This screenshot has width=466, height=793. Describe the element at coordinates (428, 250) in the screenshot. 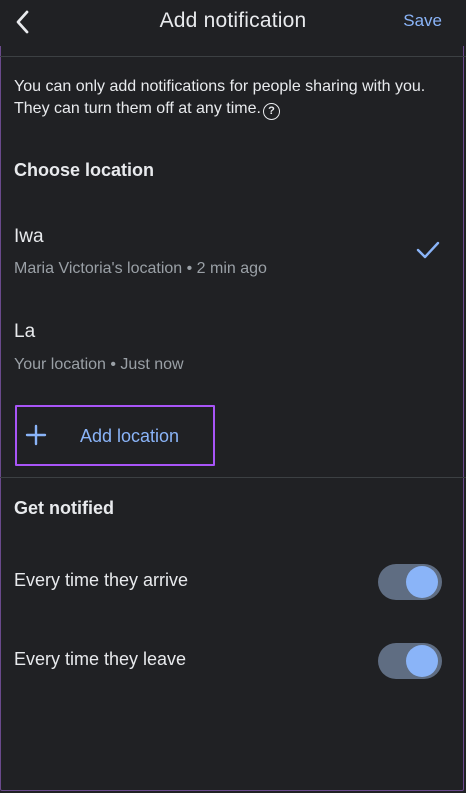

I see `checkmark-icon` at that location.